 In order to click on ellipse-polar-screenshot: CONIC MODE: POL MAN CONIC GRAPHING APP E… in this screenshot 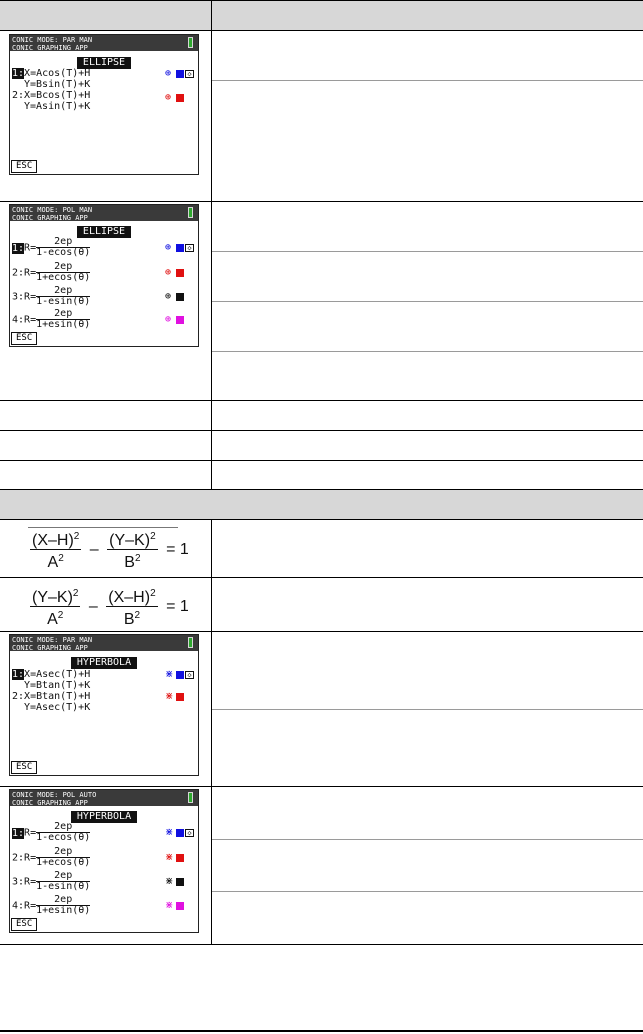, I will do `click(104, 275)`.